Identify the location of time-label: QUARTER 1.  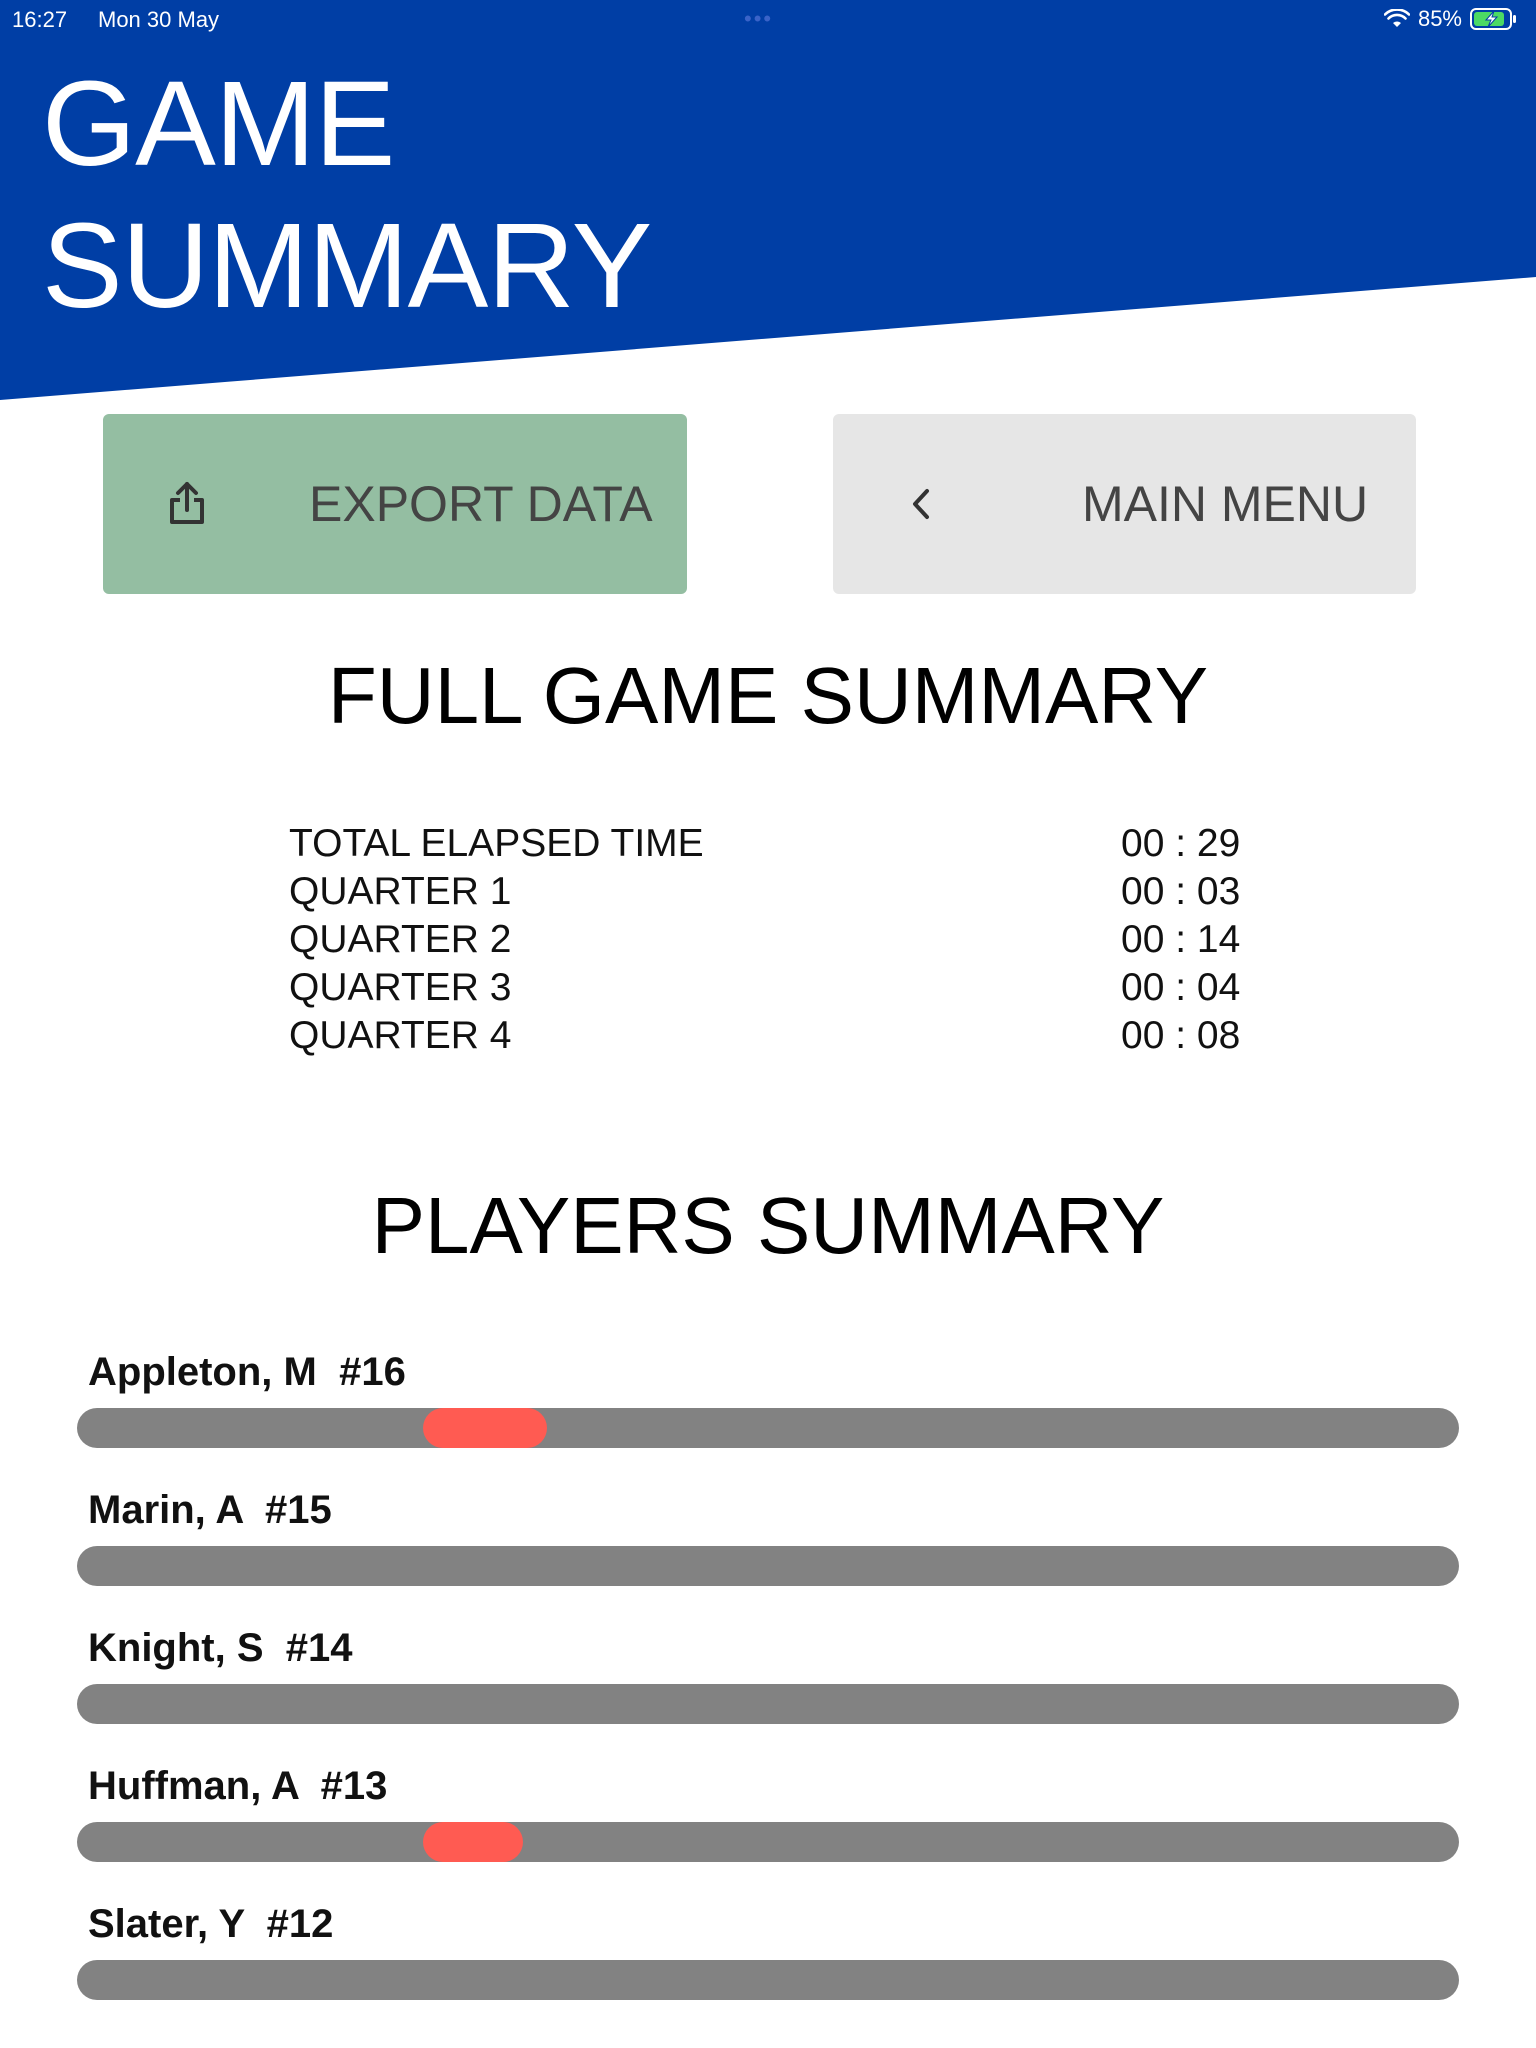
(400, 891).